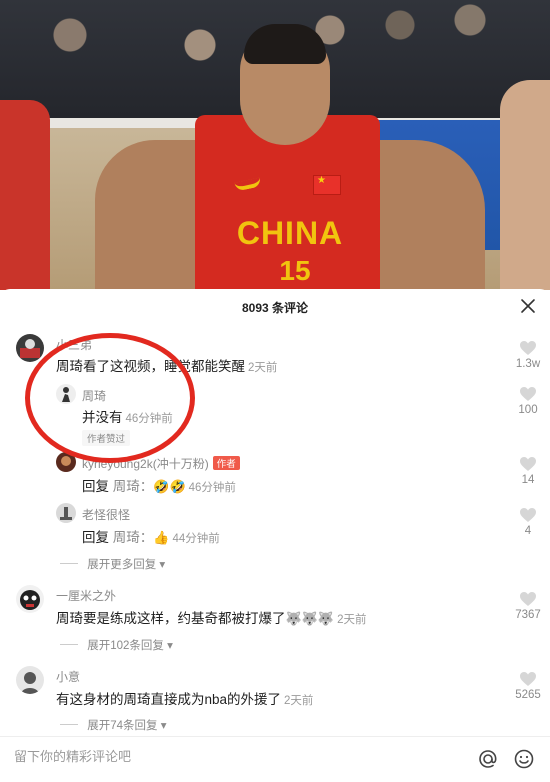  What do you see at coordinates (524, 759) in the screenshot?
I see `emoji-icon` at bounding box center [524, 759].